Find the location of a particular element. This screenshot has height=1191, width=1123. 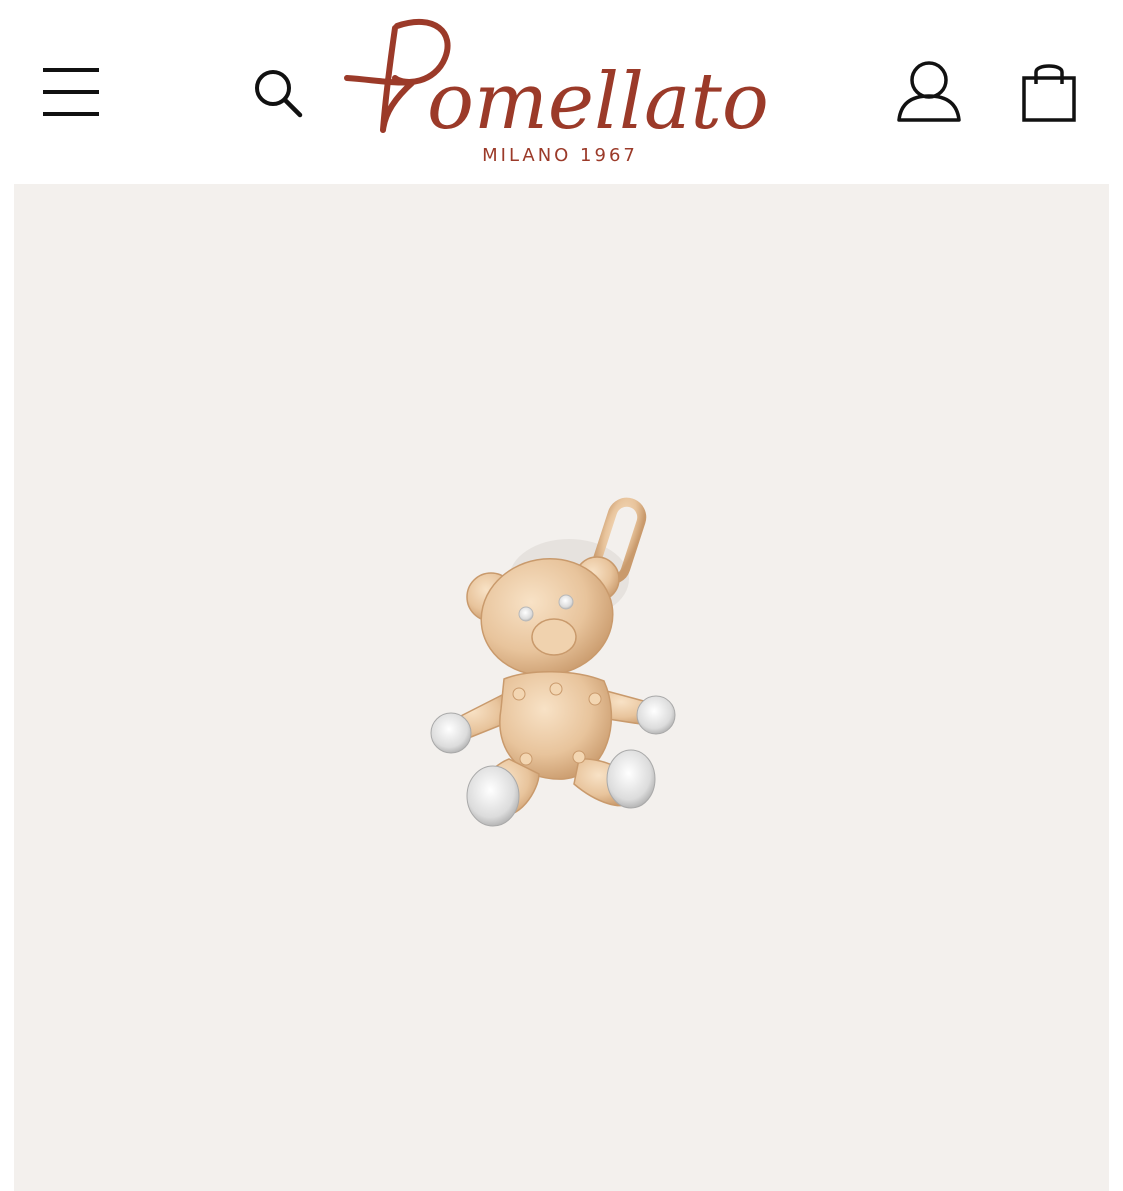

menu-button is located at coordinates (71, 93).